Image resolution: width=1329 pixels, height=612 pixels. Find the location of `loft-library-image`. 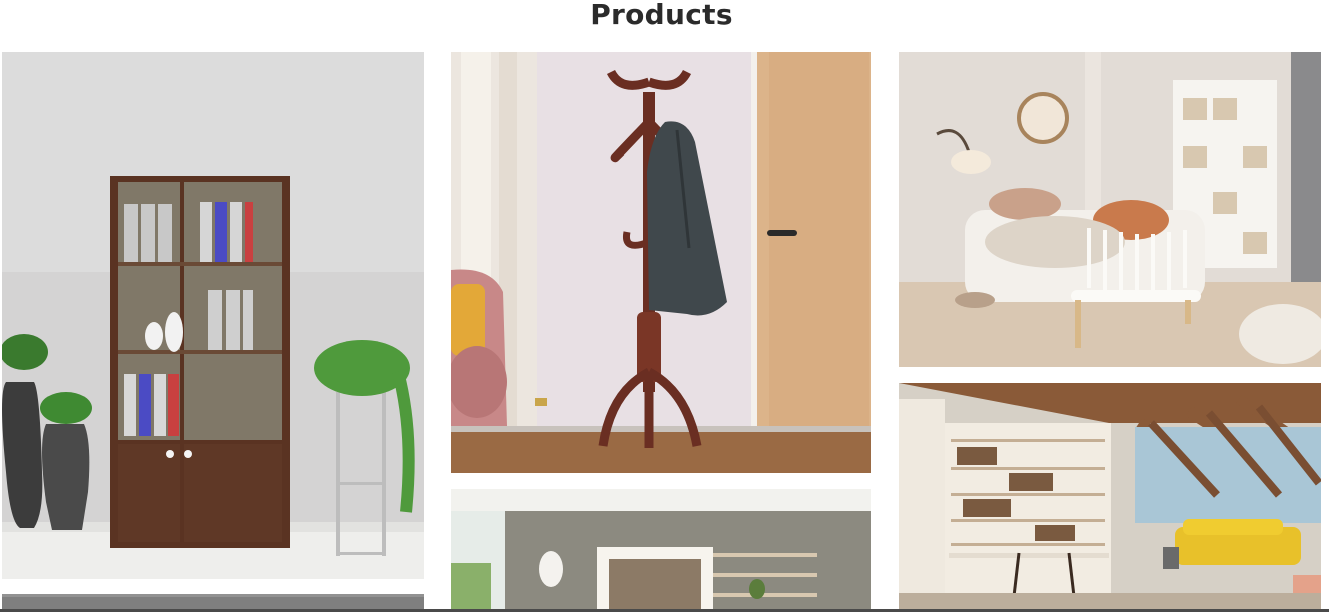

loft-library-image is located at coordinates (1110, 497).